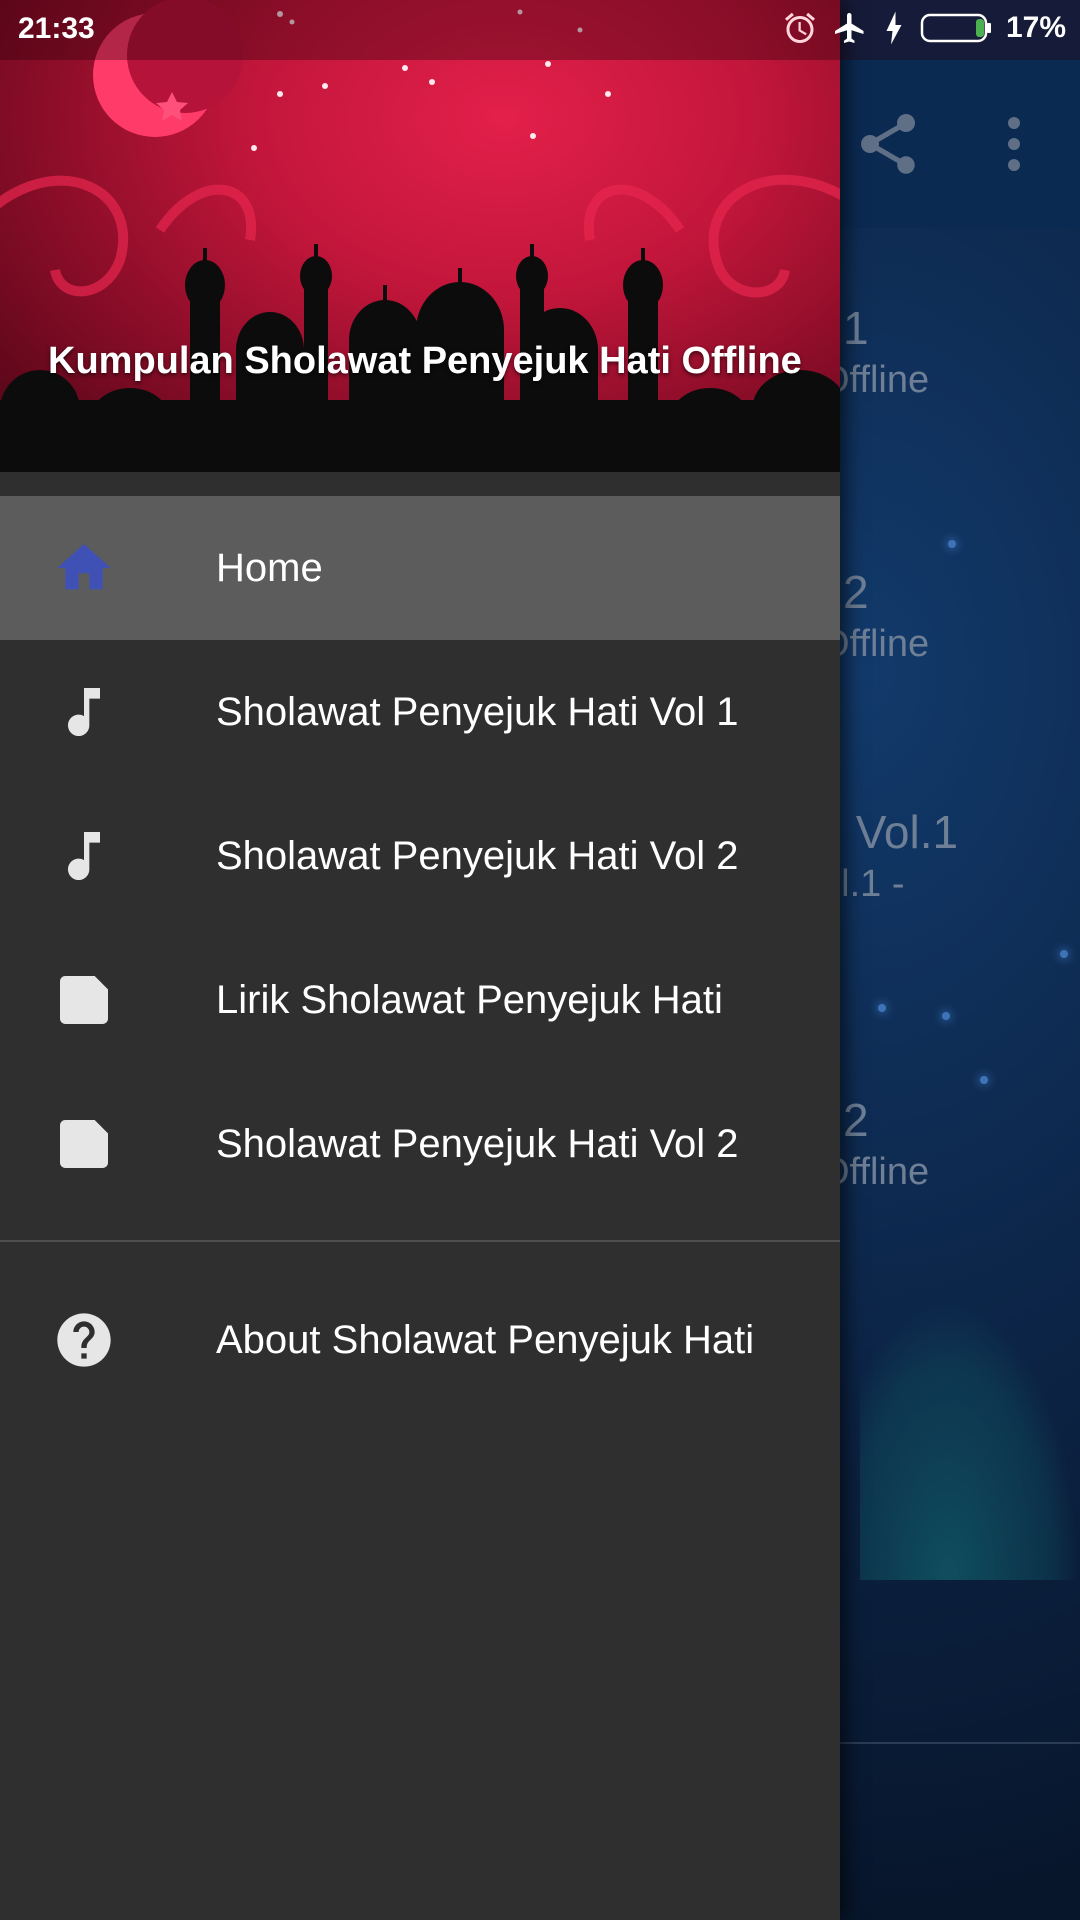 Image resolution: width=1080 pixels, height=1920 pixels. What do you see at coordinates (420, 484) in the screenshot?
I see `drawer-header-gap` at bounding box center [420, 484].